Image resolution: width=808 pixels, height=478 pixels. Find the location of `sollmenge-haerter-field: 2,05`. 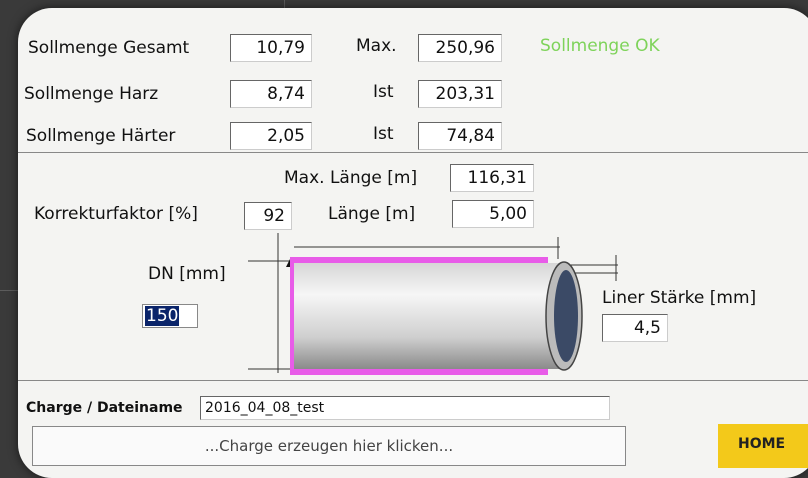

sollmenge-haerter-field: 2,05 is located at coordinates (271, 136).